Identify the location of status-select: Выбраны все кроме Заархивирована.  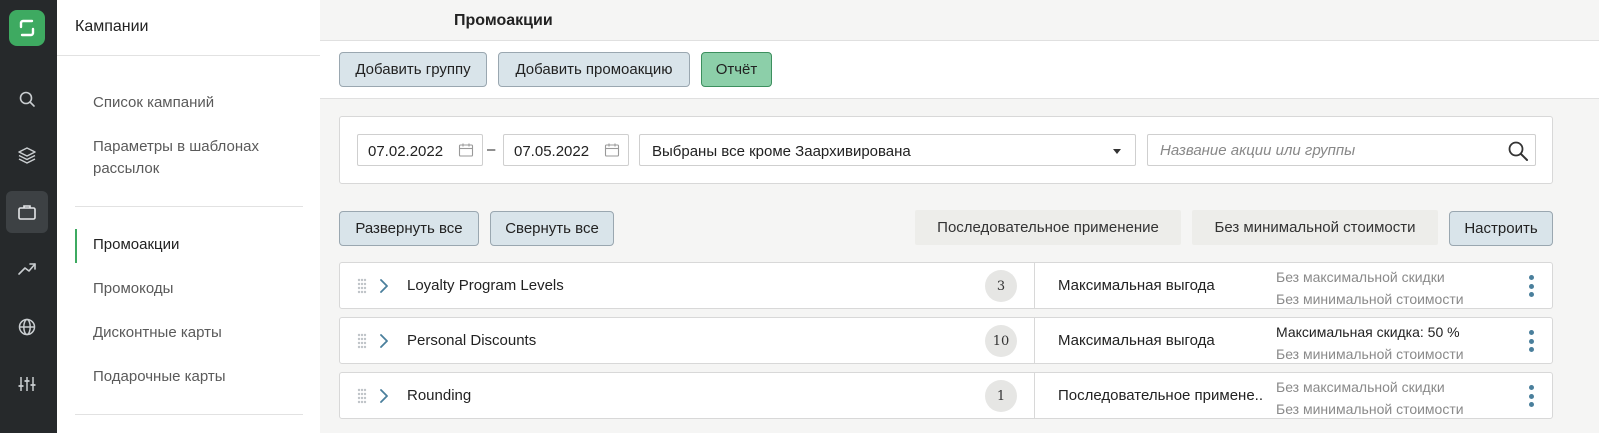
(887, 150).